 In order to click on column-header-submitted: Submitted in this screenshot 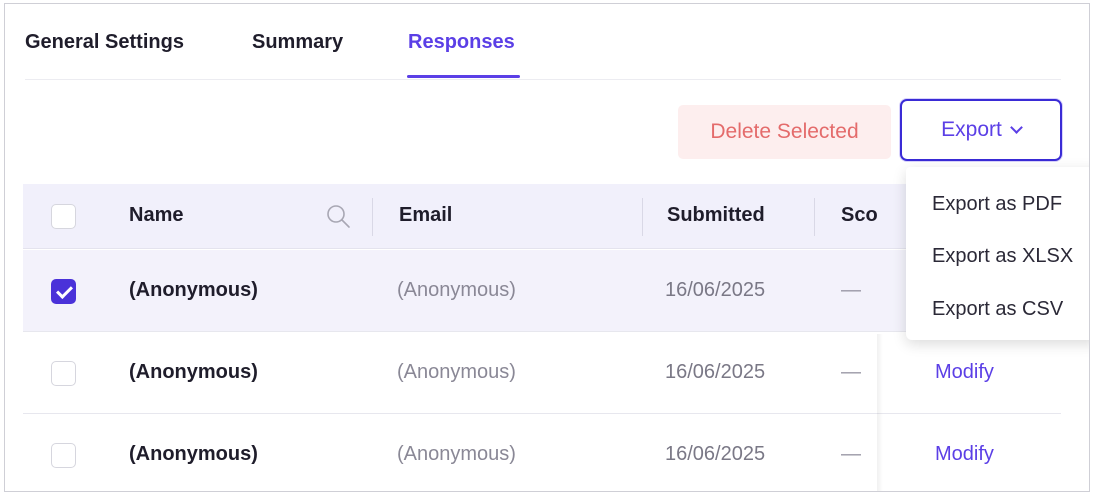, I will do `click(716, 215)`.